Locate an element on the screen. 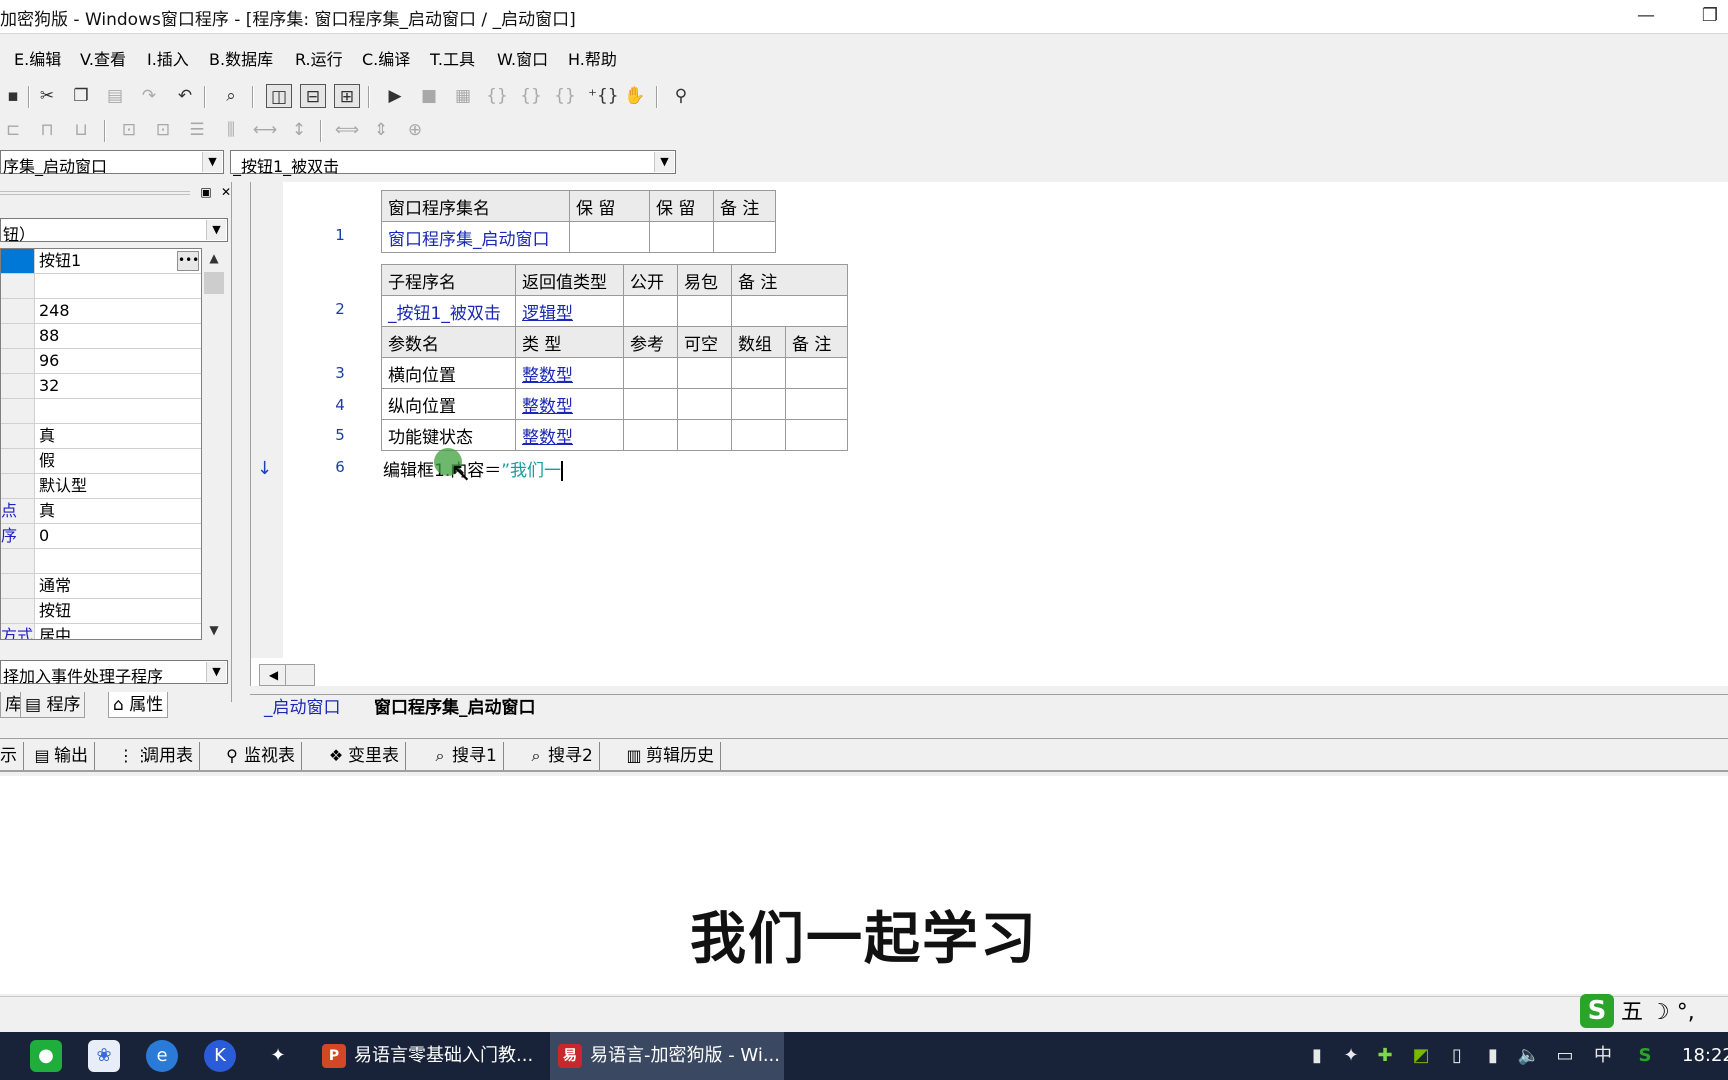 The height and width of the screenshot is (1080, 1728). tab-monitor: ⚲ 监视表 is located at coordinates (261, 756).